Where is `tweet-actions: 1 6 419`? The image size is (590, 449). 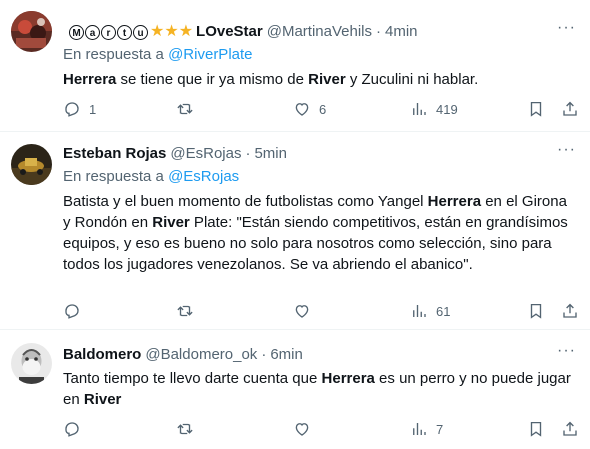 tweet-actions: 1 6 419 is located at coordinates (321, 109).